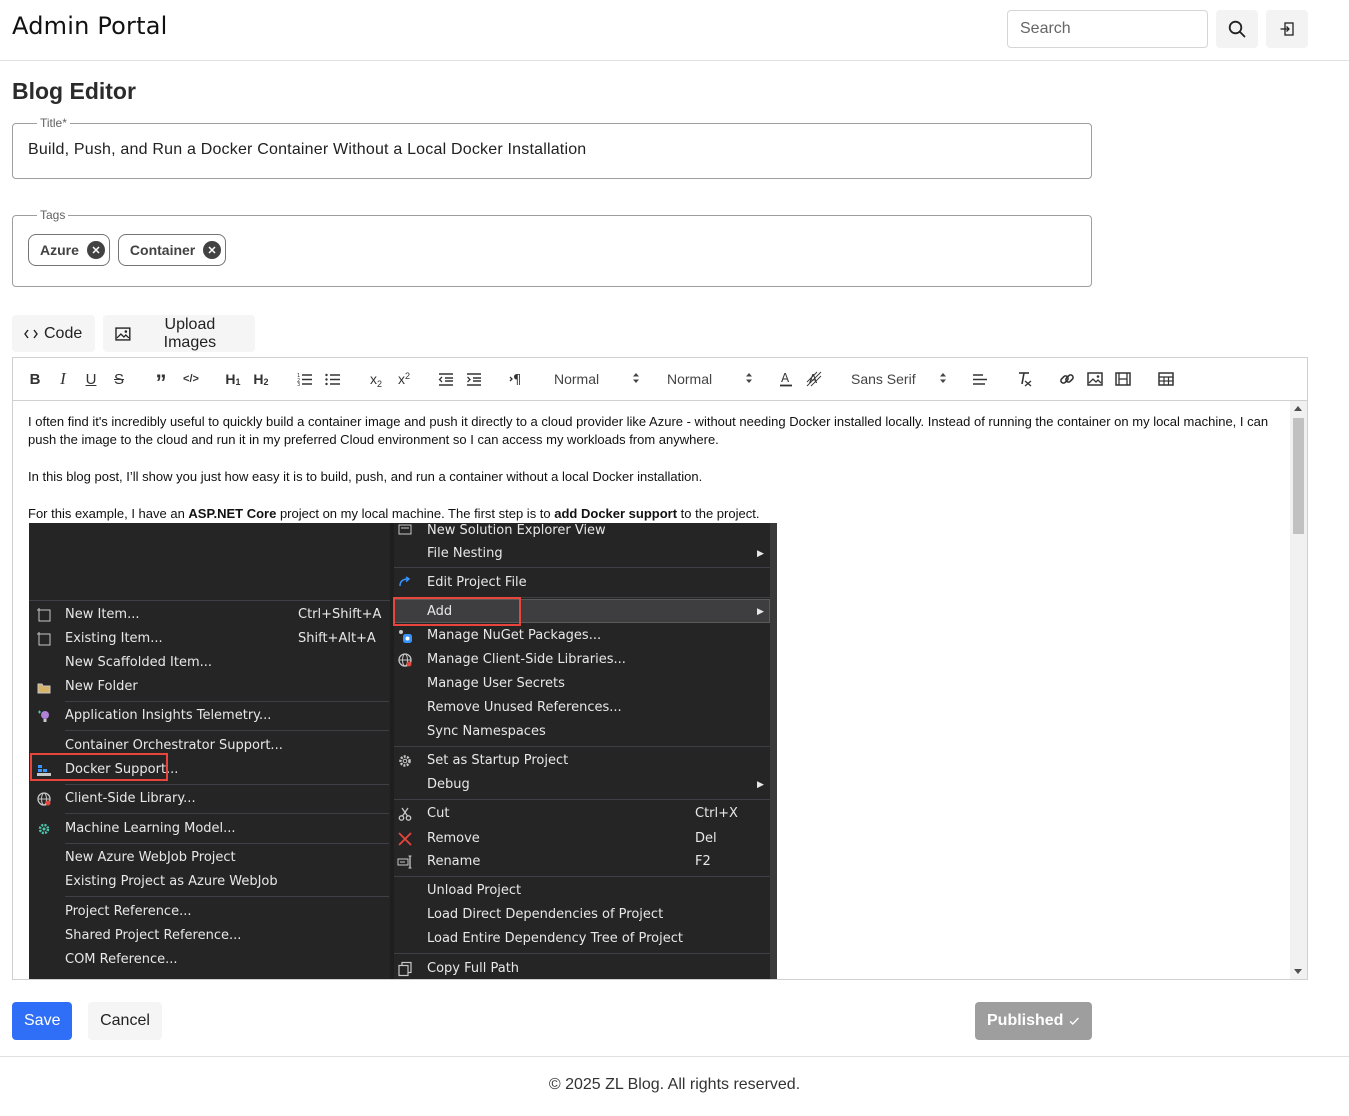 This screenshot has width=1349, height=1116. I want to click on tag-chip-label: Azure, so click(59, 250).